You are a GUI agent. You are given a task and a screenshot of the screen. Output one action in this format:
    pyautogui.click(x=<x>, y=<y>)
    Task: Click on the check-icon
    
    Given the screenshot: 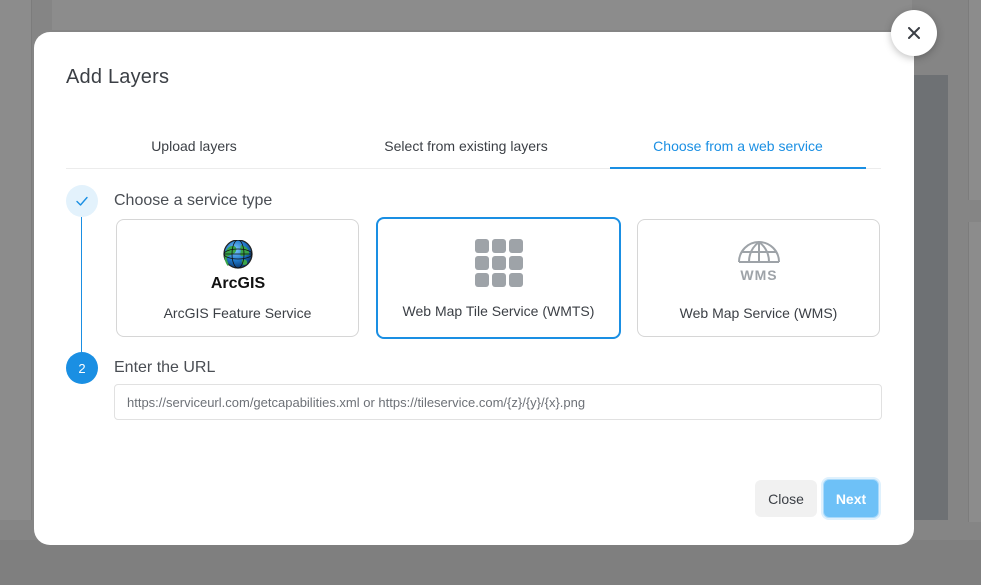 What is the action you would take?
    pyautogui.click(x=82, y=201)
    